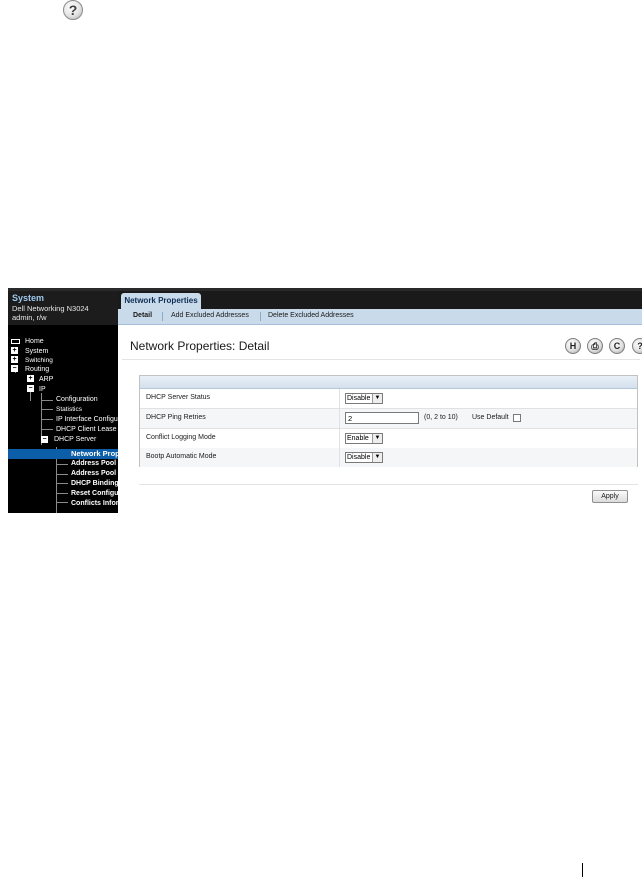 This screenshot has width=642, height=878. What do you see at coordinates (28, 298) in the screenshot?
I see `system-title: System` at bounding box center [28, 298].